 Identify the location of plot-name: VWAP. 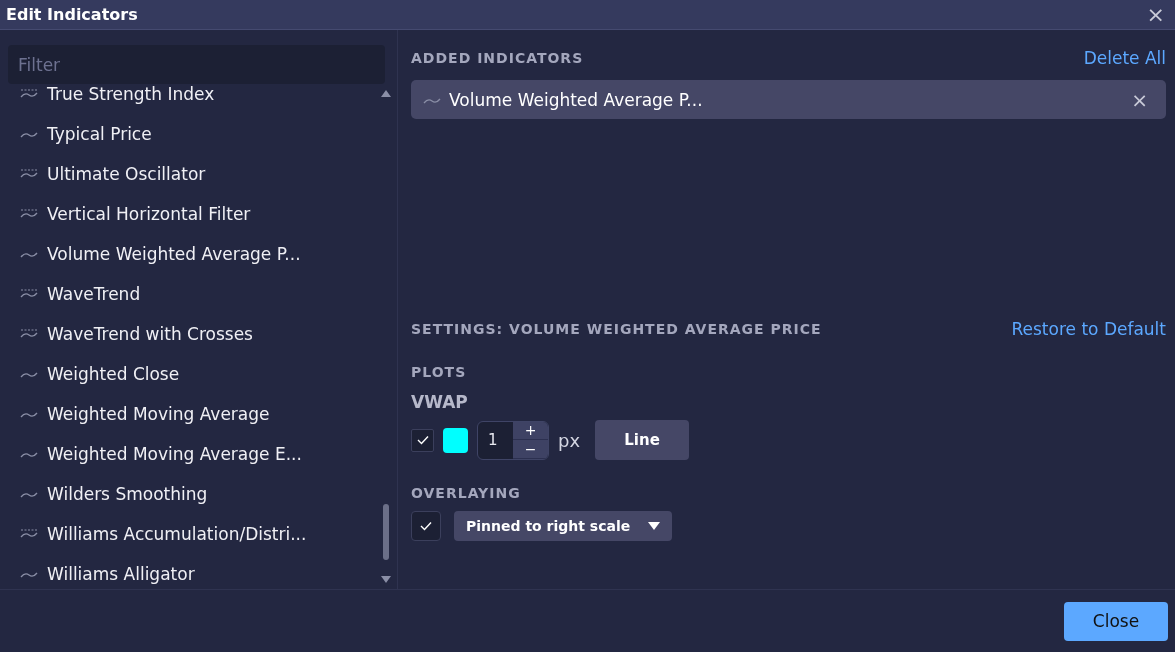
(440, 402).